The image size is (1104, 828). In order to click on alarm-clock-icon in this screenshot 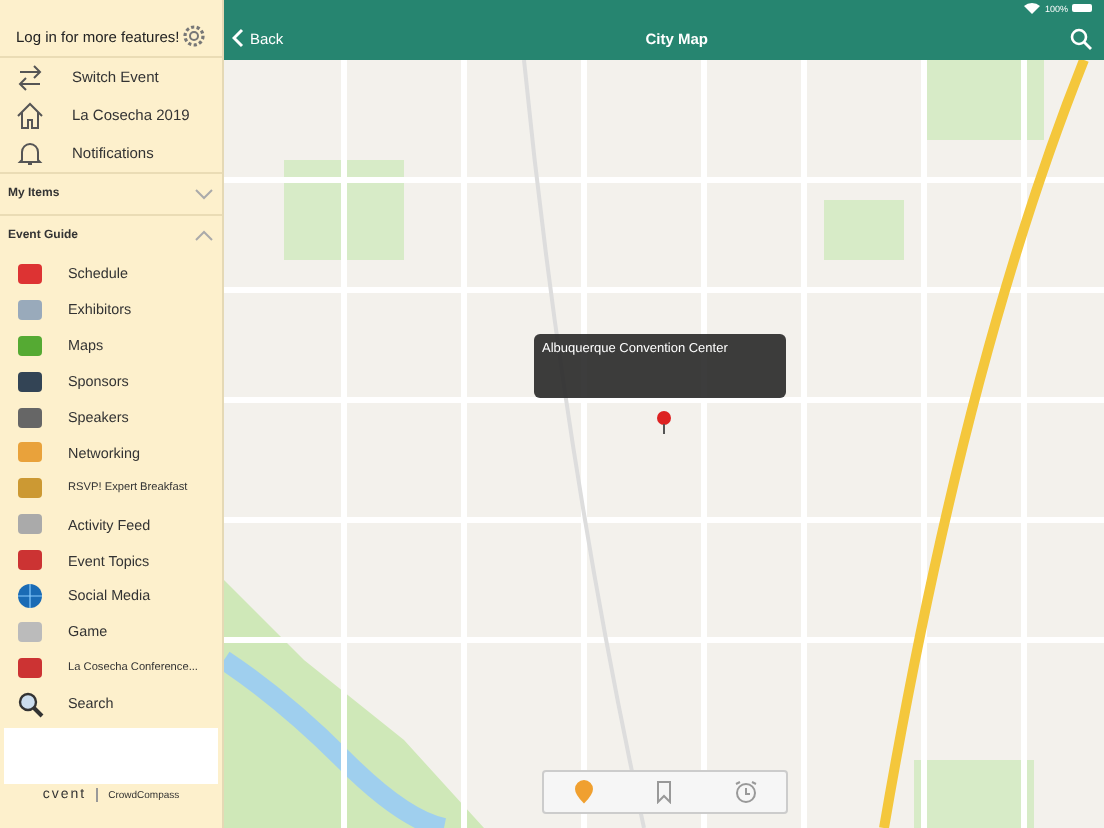, I will do `click(745, 792)`.